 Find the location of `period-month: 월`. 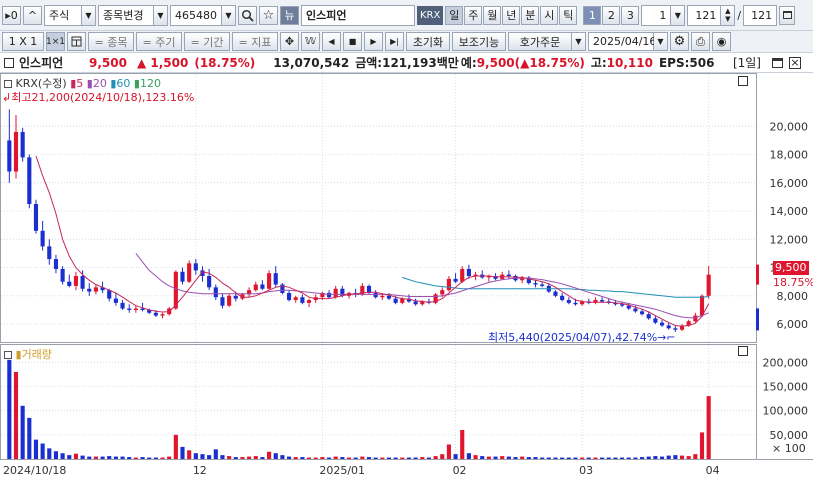

period-month: 월 is located at coordinates (492, 15).